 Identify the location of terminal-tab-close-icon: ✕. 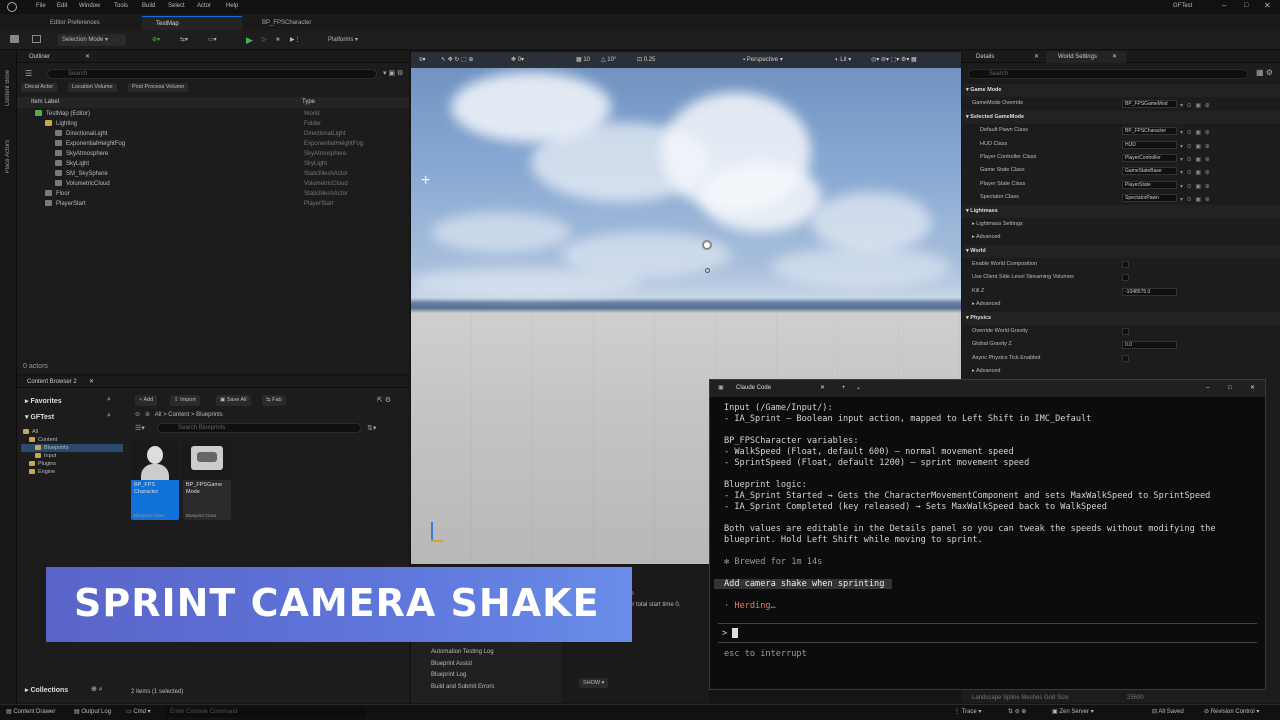
(822, 388).